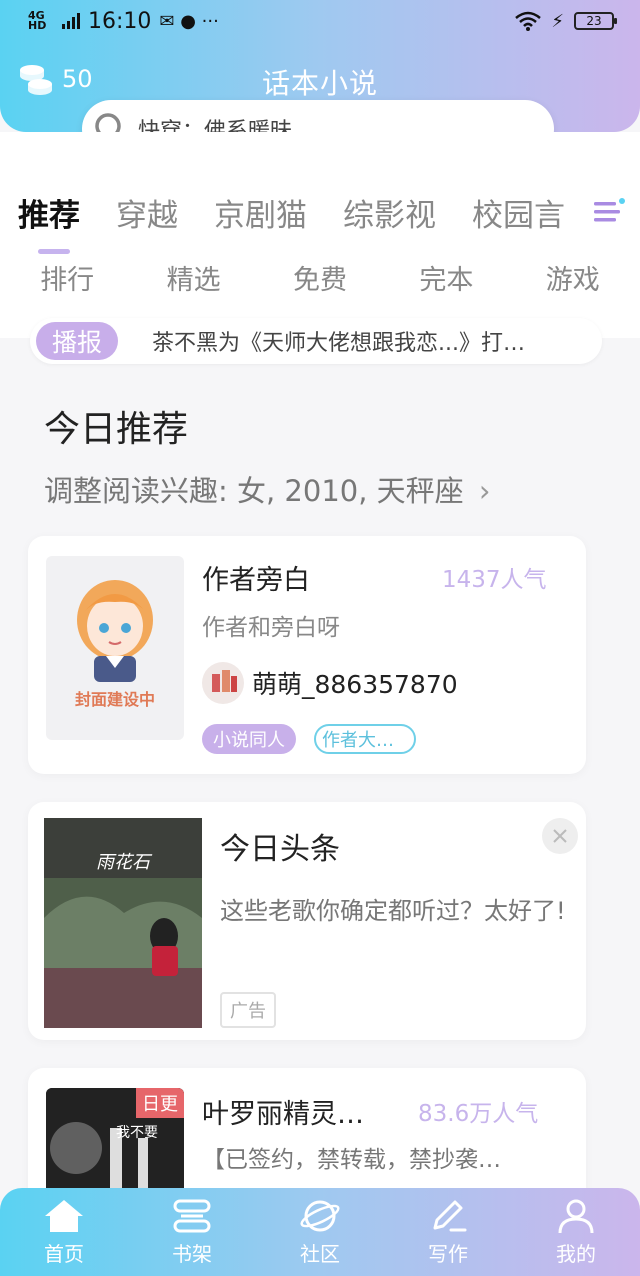  Describe the element at coordinates (123, 862) in the screenshot. I see `ad-image-caption: 雨花石` at that location.